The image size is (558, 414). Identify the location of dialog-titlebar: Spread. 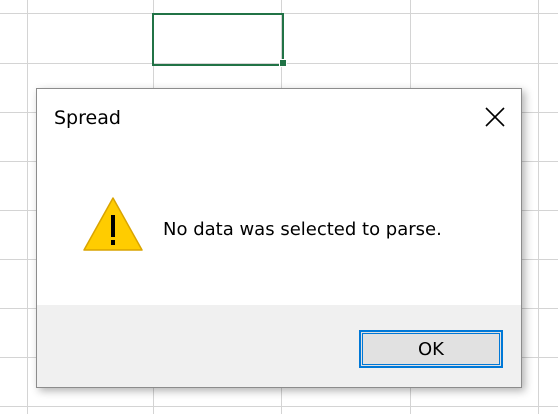
(279, 118).